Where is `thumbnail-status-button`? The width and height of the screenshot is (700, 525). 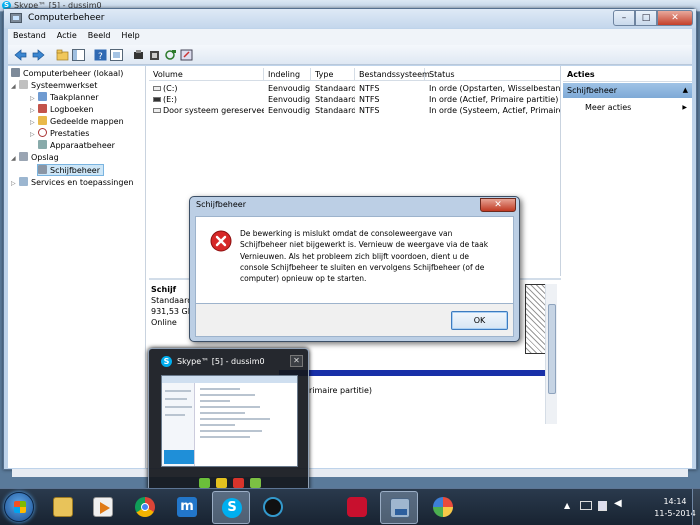
thumbnail-status-button is located at coordinates (221, 483).